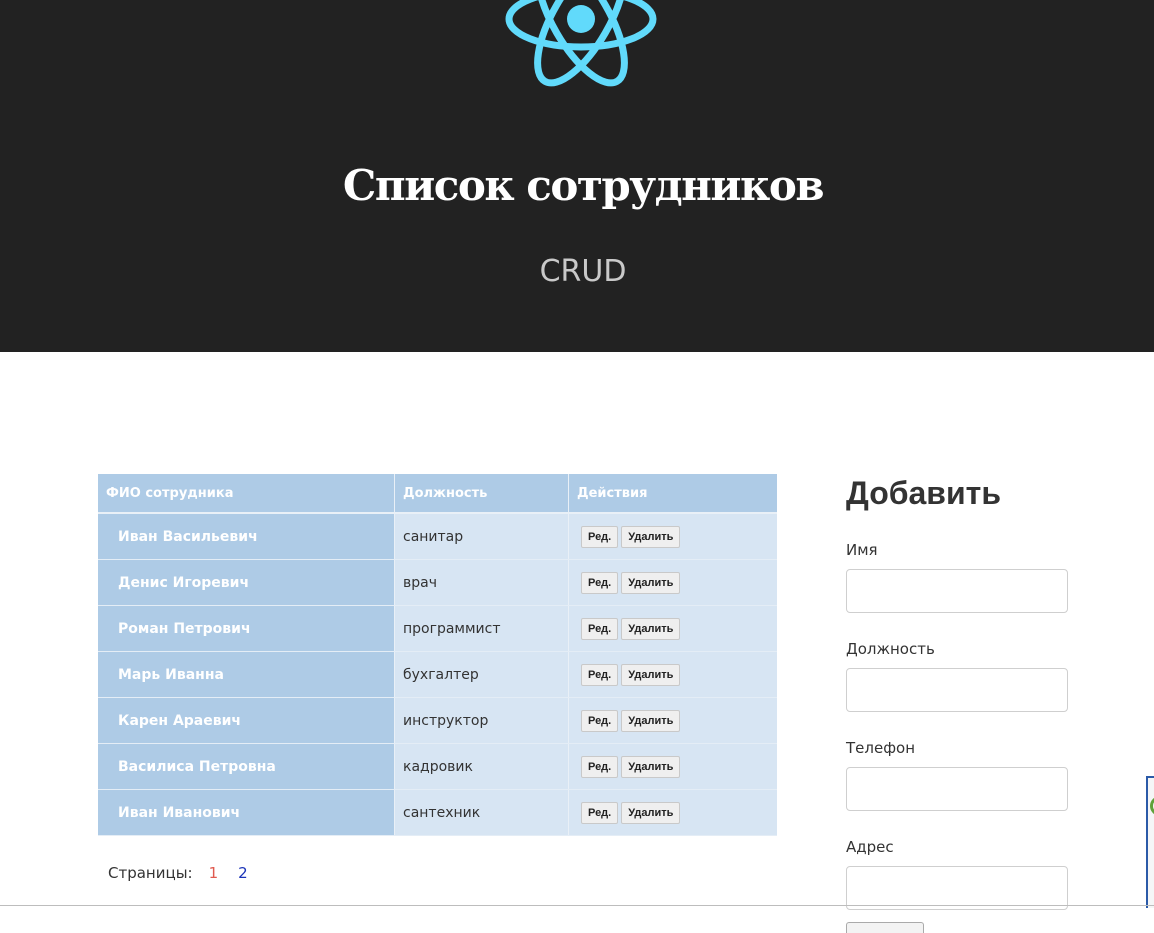  What do you see at coordinates (246, 674) in the screenshot?
I see `employee-name: Марь Иванна` at bounding box center [246, 674].